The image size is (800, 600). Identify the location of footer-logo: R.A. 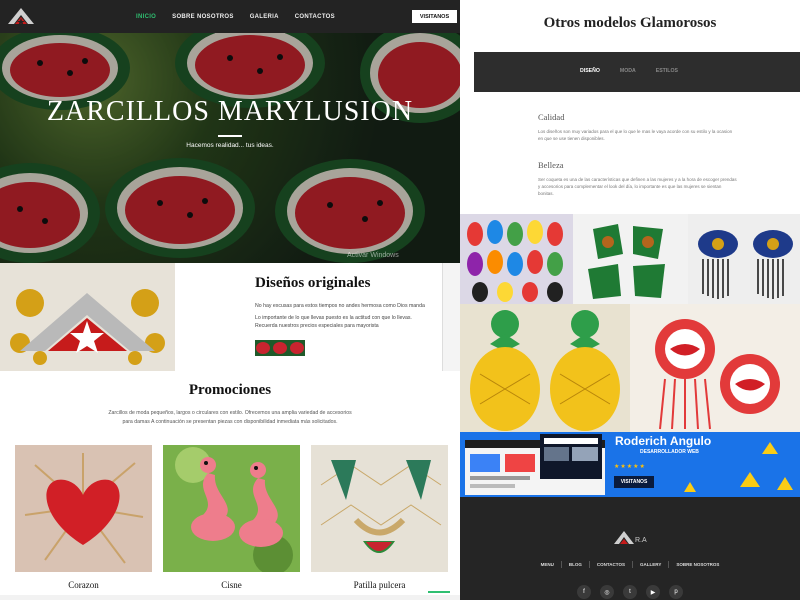
(630, 537).